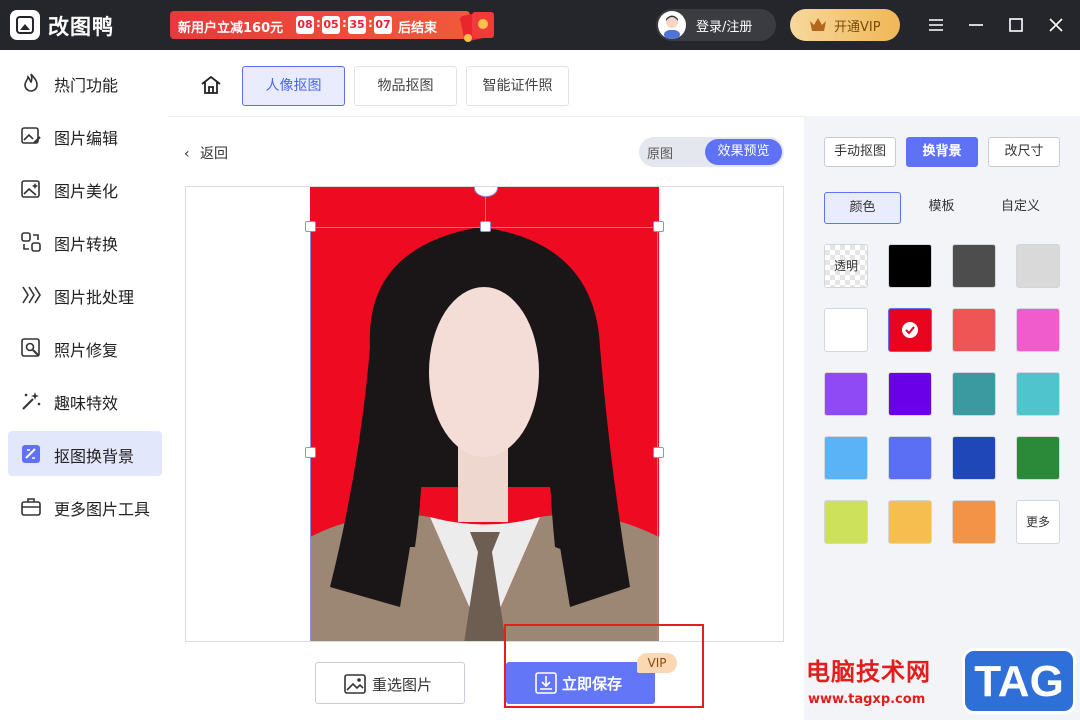 The width and height of the screenshot is (1080, 720). I want to click on sidebar-item-more: 更多图片工具, so click(85, 506).